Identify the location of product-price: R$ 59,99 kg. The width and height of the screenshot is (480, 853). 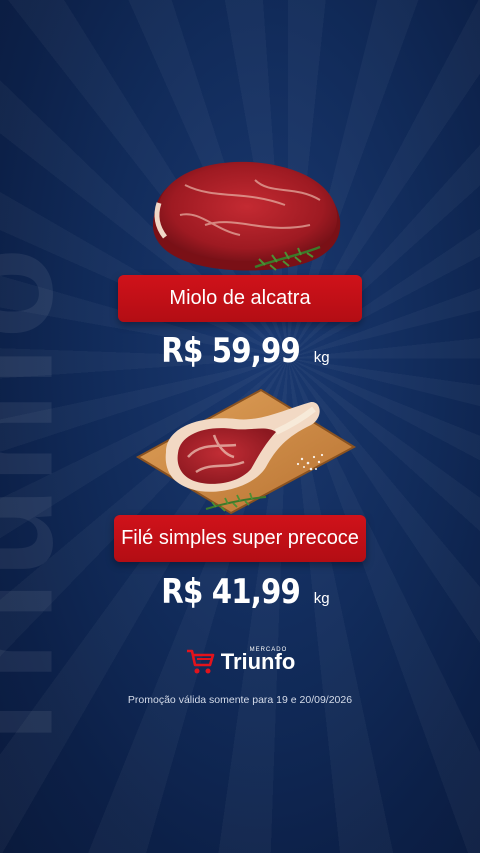
(240, 351).